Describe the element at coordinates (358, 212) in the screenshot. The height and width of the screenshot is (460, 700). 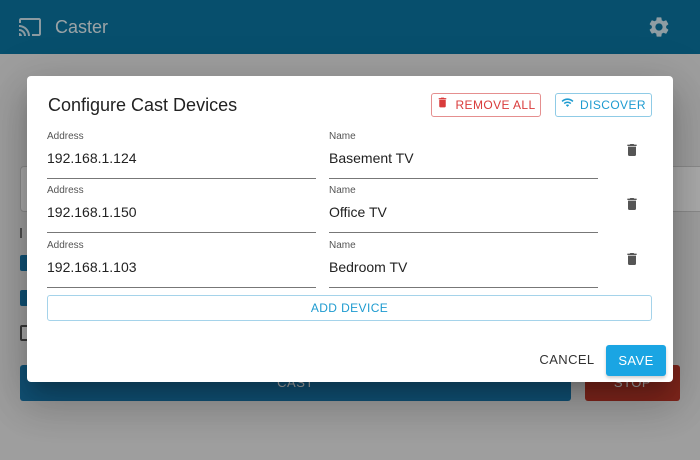
I see `name-value: Office TV` at that location.